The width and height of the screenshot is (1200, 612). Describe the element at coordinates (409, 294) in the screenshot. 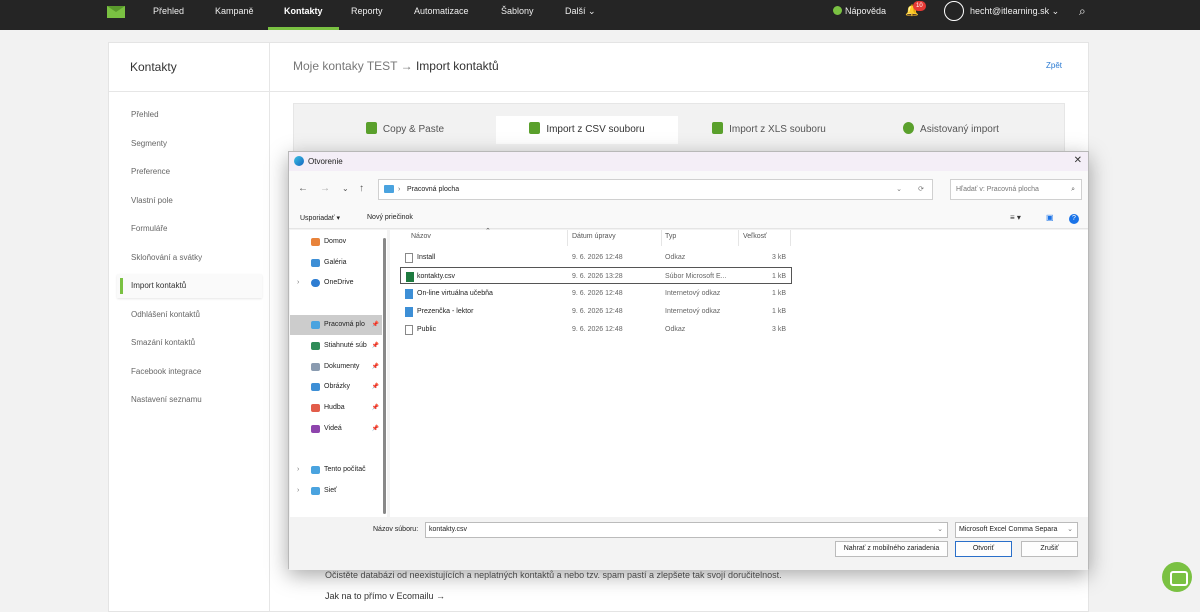

I see `internet-shortcut-icon` at that location.